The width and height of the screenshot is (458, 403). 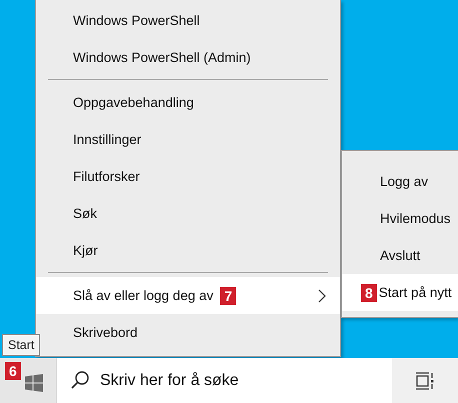 I want to click on menu-item: Innstillinger, so click(x=188, y=139).